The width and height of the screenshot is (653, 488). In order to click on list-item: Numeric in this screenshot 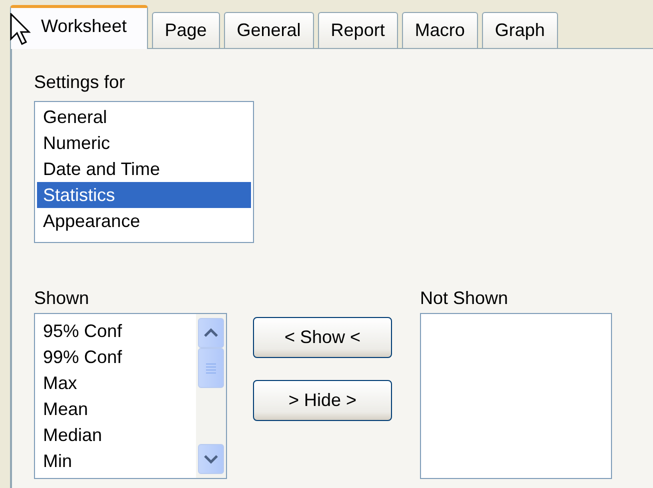, I will do `click(144, 143)`.